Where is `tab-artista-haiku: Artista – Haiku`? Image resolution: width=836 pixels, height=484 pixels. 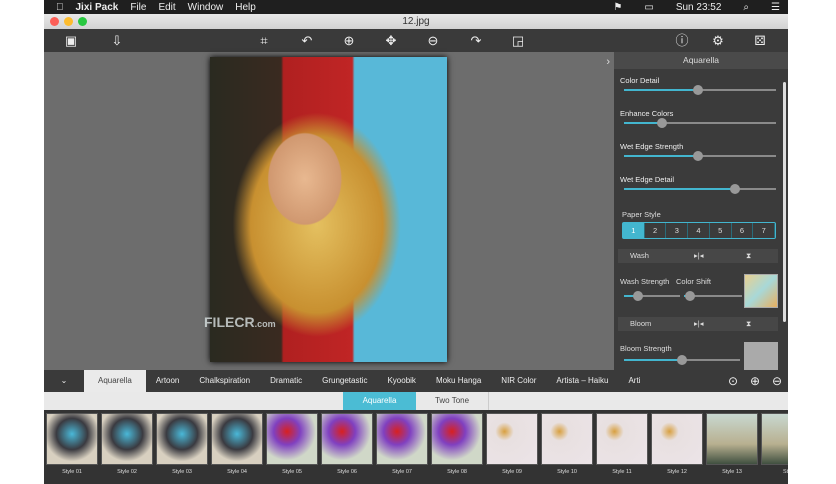 tab-artista-haiku: Artista – Haiku is located at coordinates (582, 381).